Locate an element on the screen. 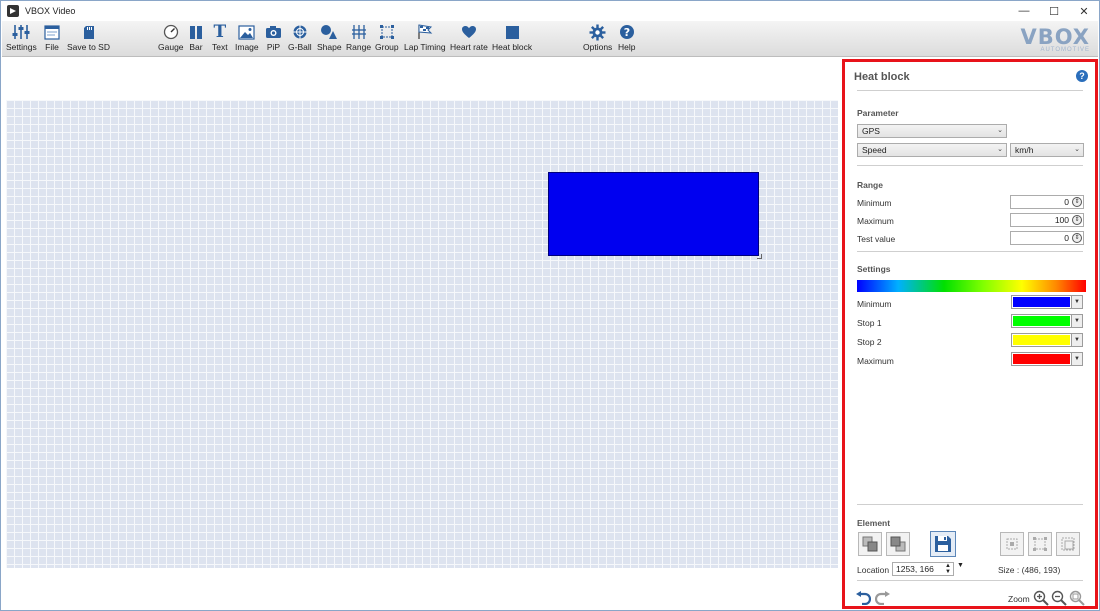 The width and height of the screenshot is (1100, 611). image-button: Image is located at coordinates (247, 39).